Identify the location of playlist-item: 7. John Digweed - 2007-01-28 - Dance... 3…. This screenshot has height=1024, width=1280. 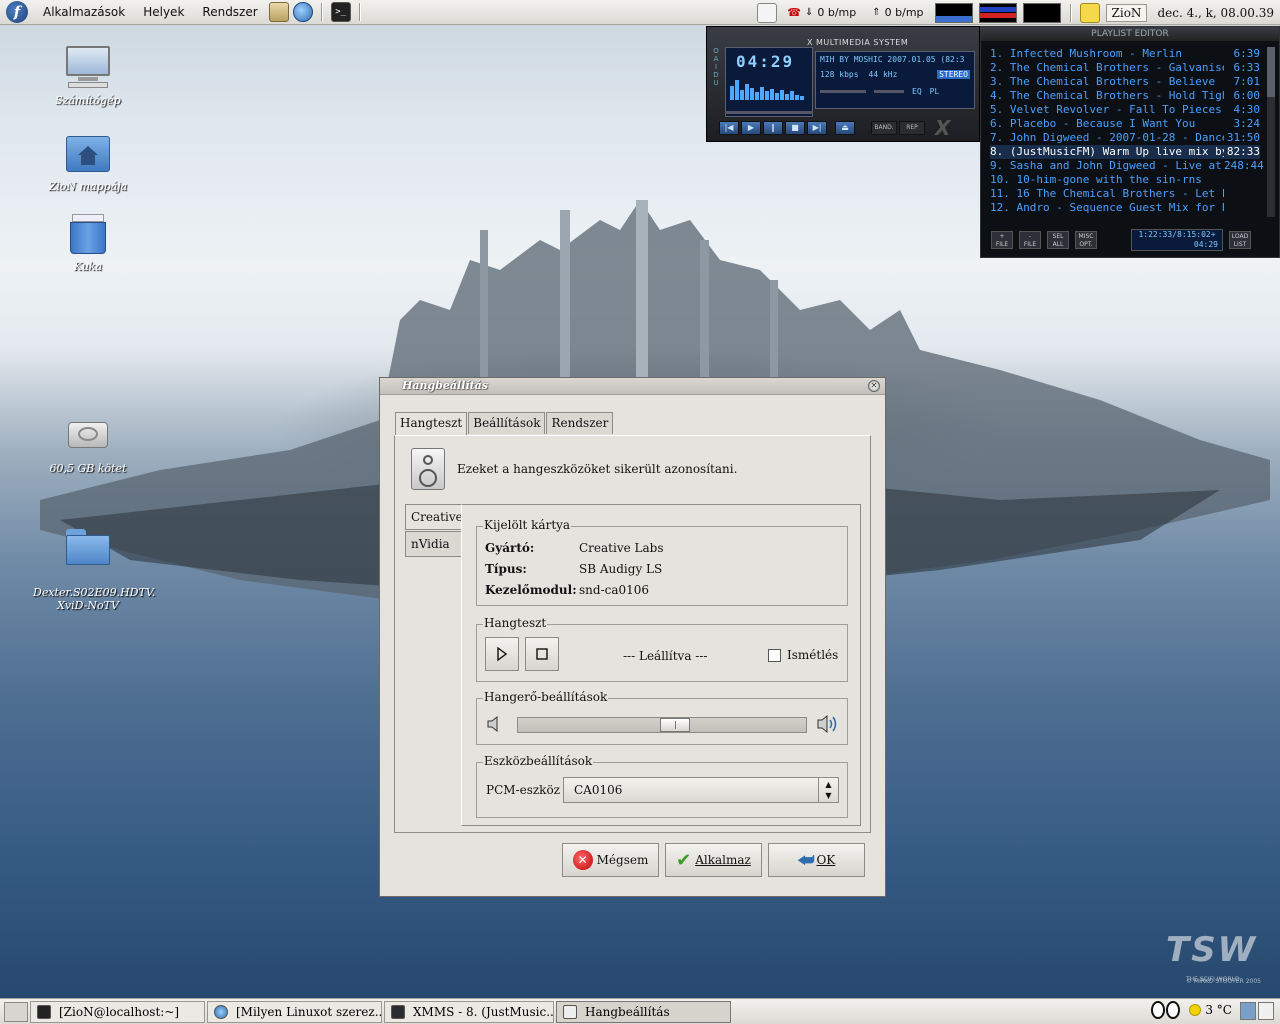
(1125, 138).